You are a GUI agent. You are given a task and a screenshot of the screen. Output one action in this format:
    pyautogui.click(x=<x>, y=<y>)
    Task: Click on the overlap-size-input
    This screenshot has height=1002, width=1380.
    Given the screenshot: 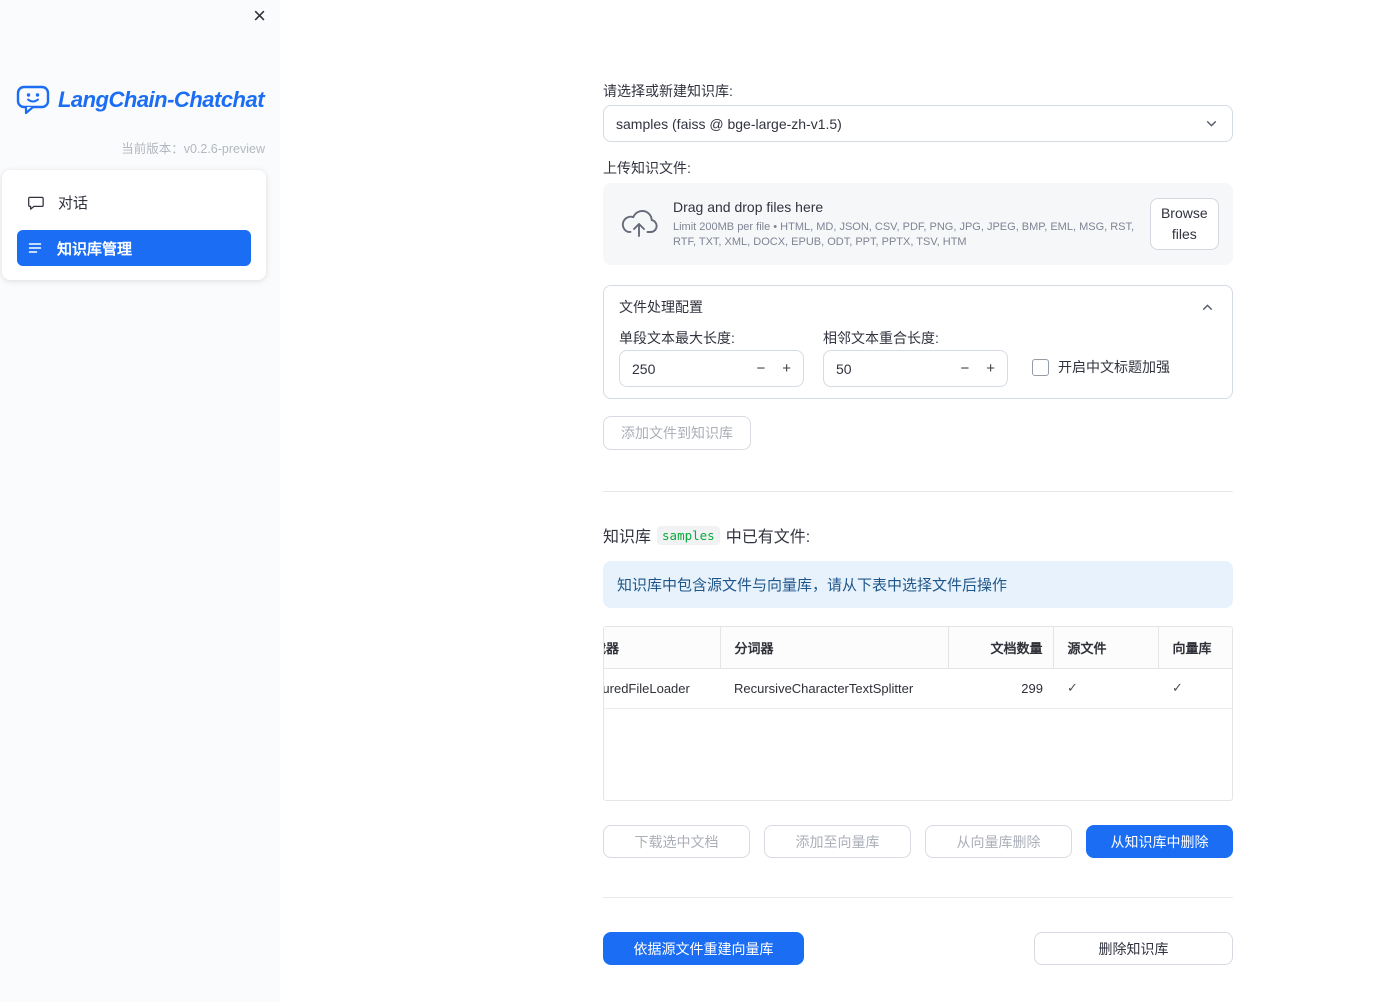 What is the action you would take?
    pyautogui.click(x=876, y=368)
    